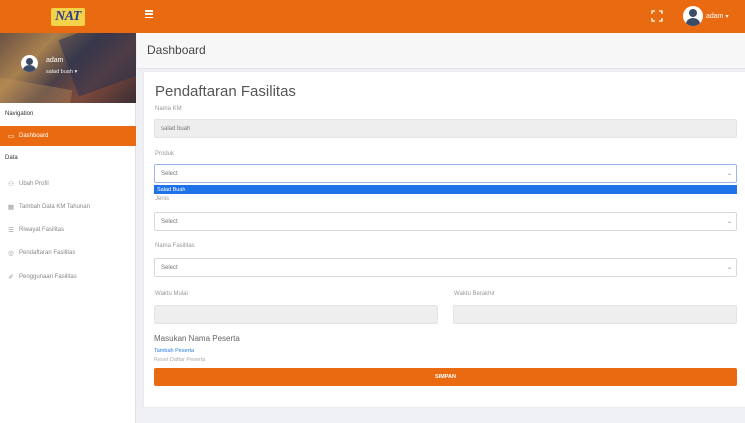  What do you see at coordinates (11, 230) in the screenshot?
I see `list-icon: ☰` at bounding box center [11, 230].